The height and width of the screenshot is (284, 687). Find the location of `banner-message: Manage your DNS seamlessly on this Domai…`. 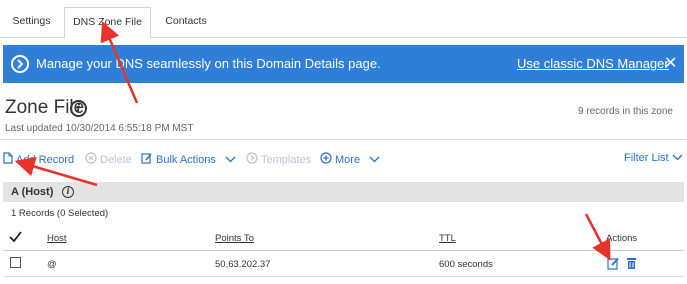

banner-message: Manage your DNS seamlessly on this Domai… is located at coordinates (208, 63).